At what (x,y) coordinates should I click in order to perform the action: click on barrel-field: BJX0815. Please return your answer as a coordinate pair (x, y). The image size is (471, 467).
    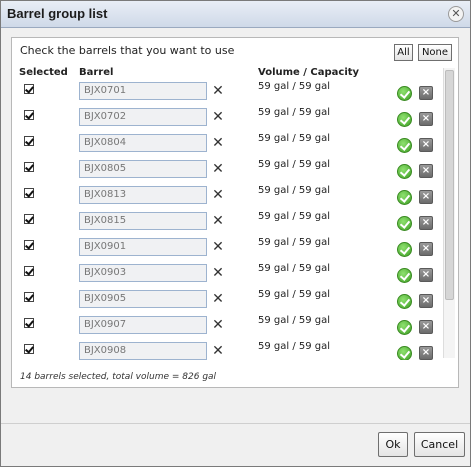
    Looking at the image, I should click on (143, 221).